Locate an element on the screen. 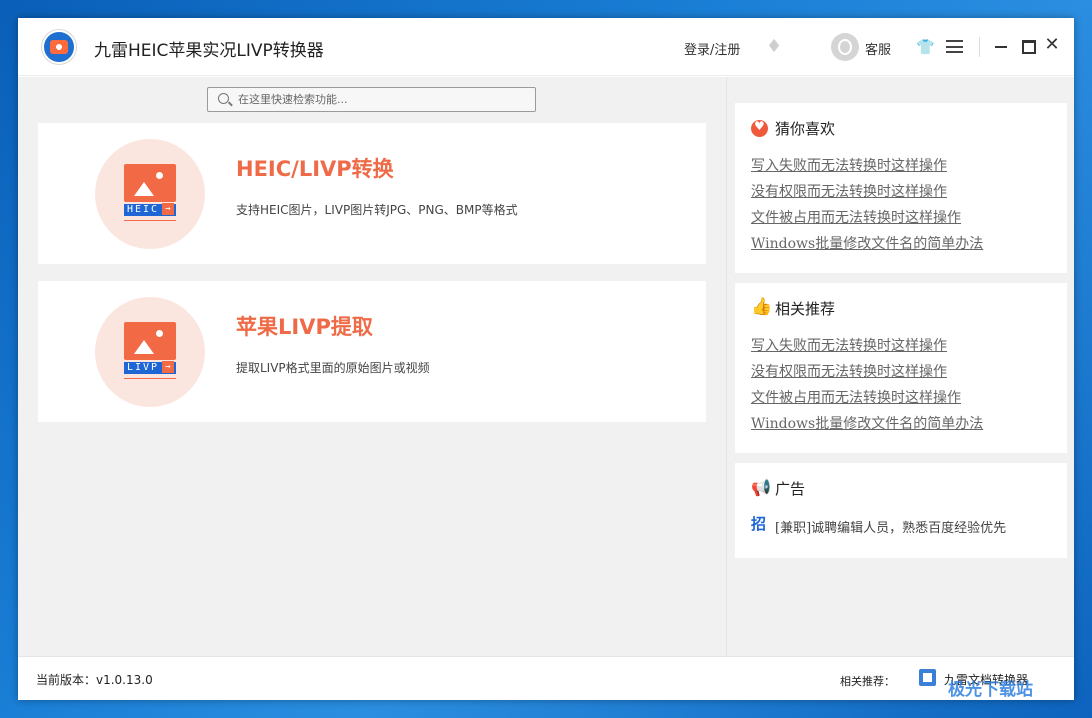 This screenshot has width=1092, height=718. customer-service-link: 客服 is located at coordinates (878, 48).